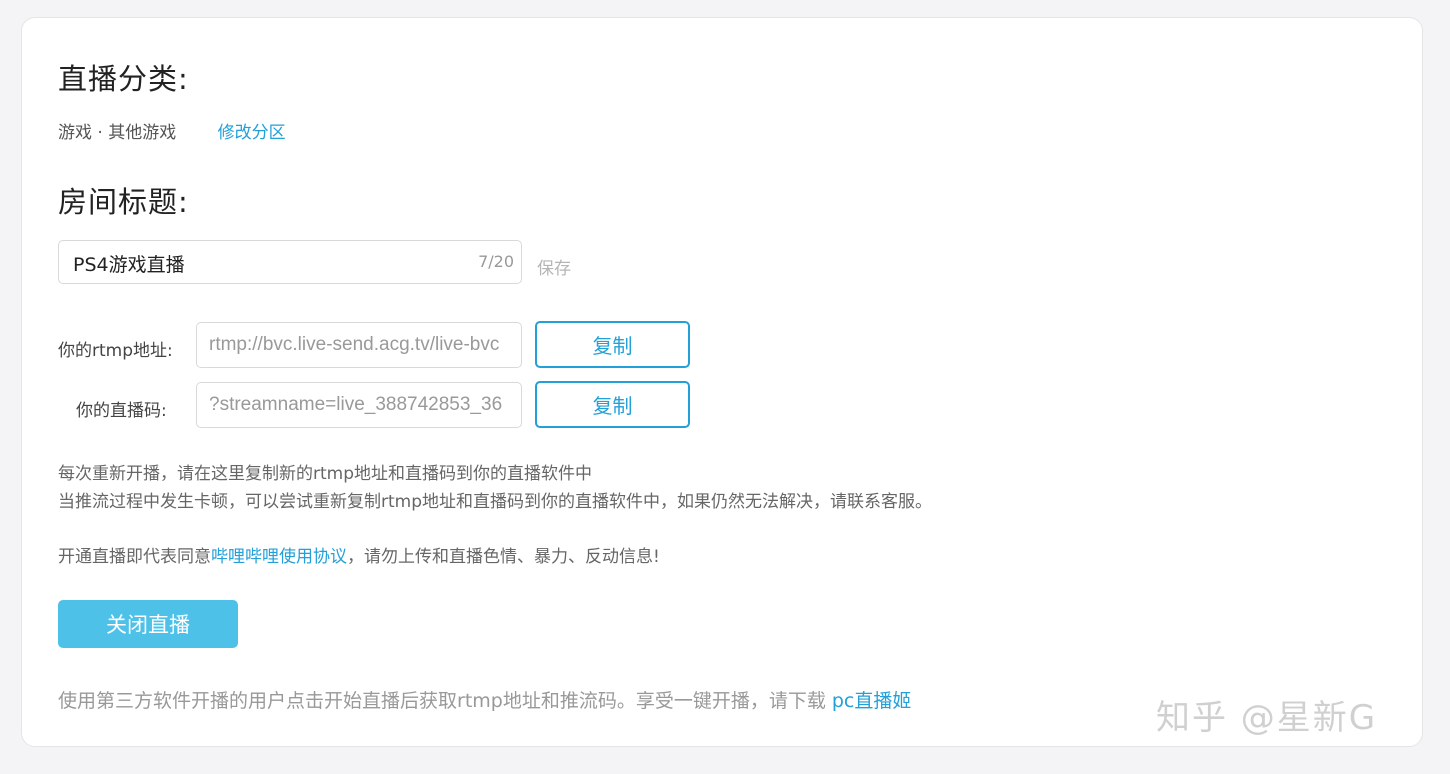  I want to click on user-agreement-link: 哔哩哔哩使用协议, so click(279, 557).